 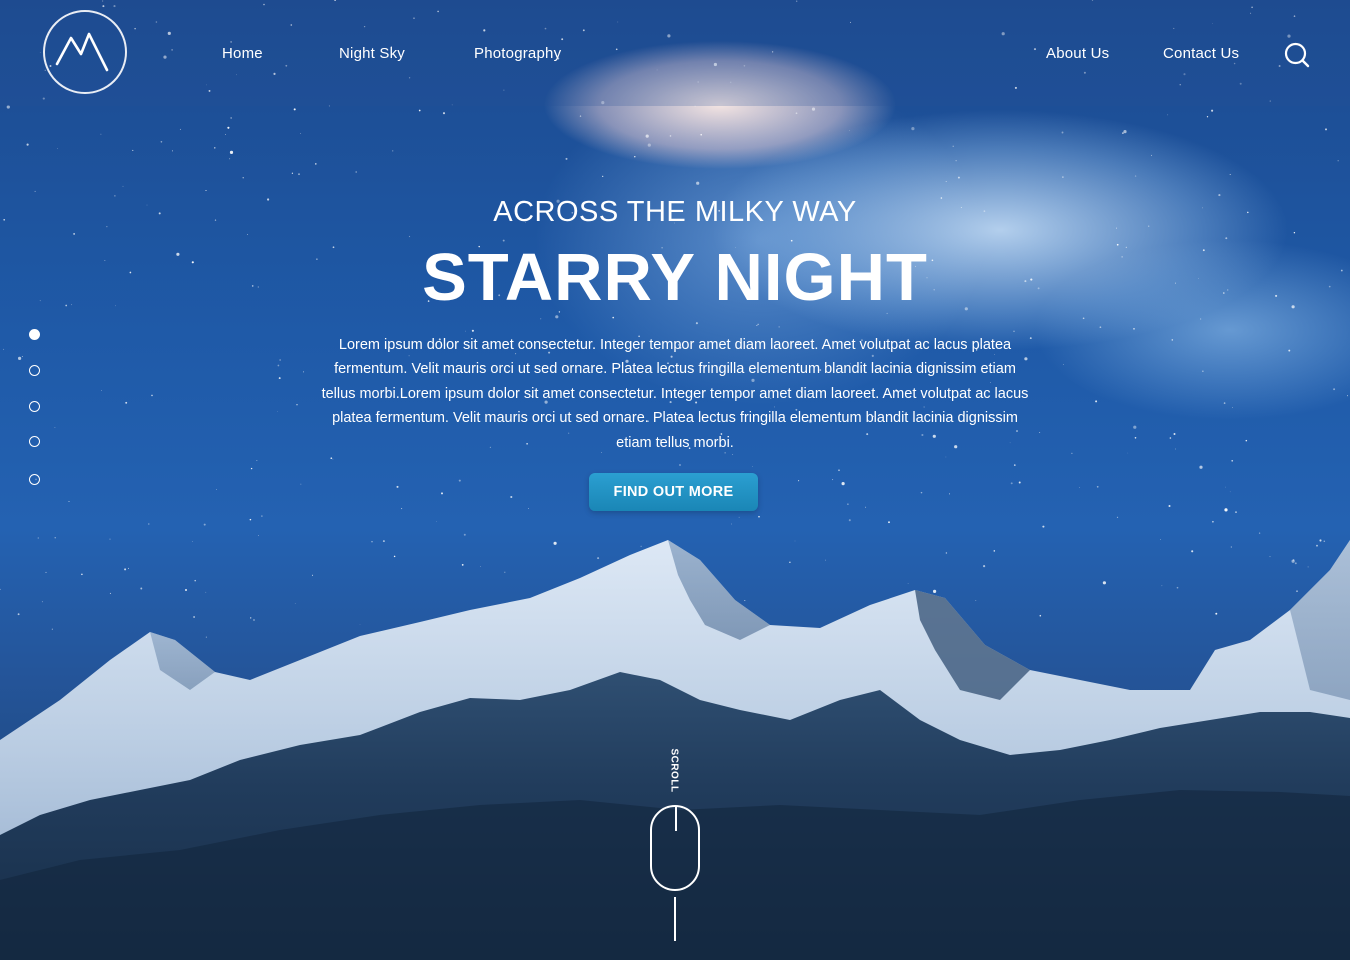 What do you see at coordinates (1297, 55) in the screenshot?
I see `search-icon` at bounding box center [1297, 55].